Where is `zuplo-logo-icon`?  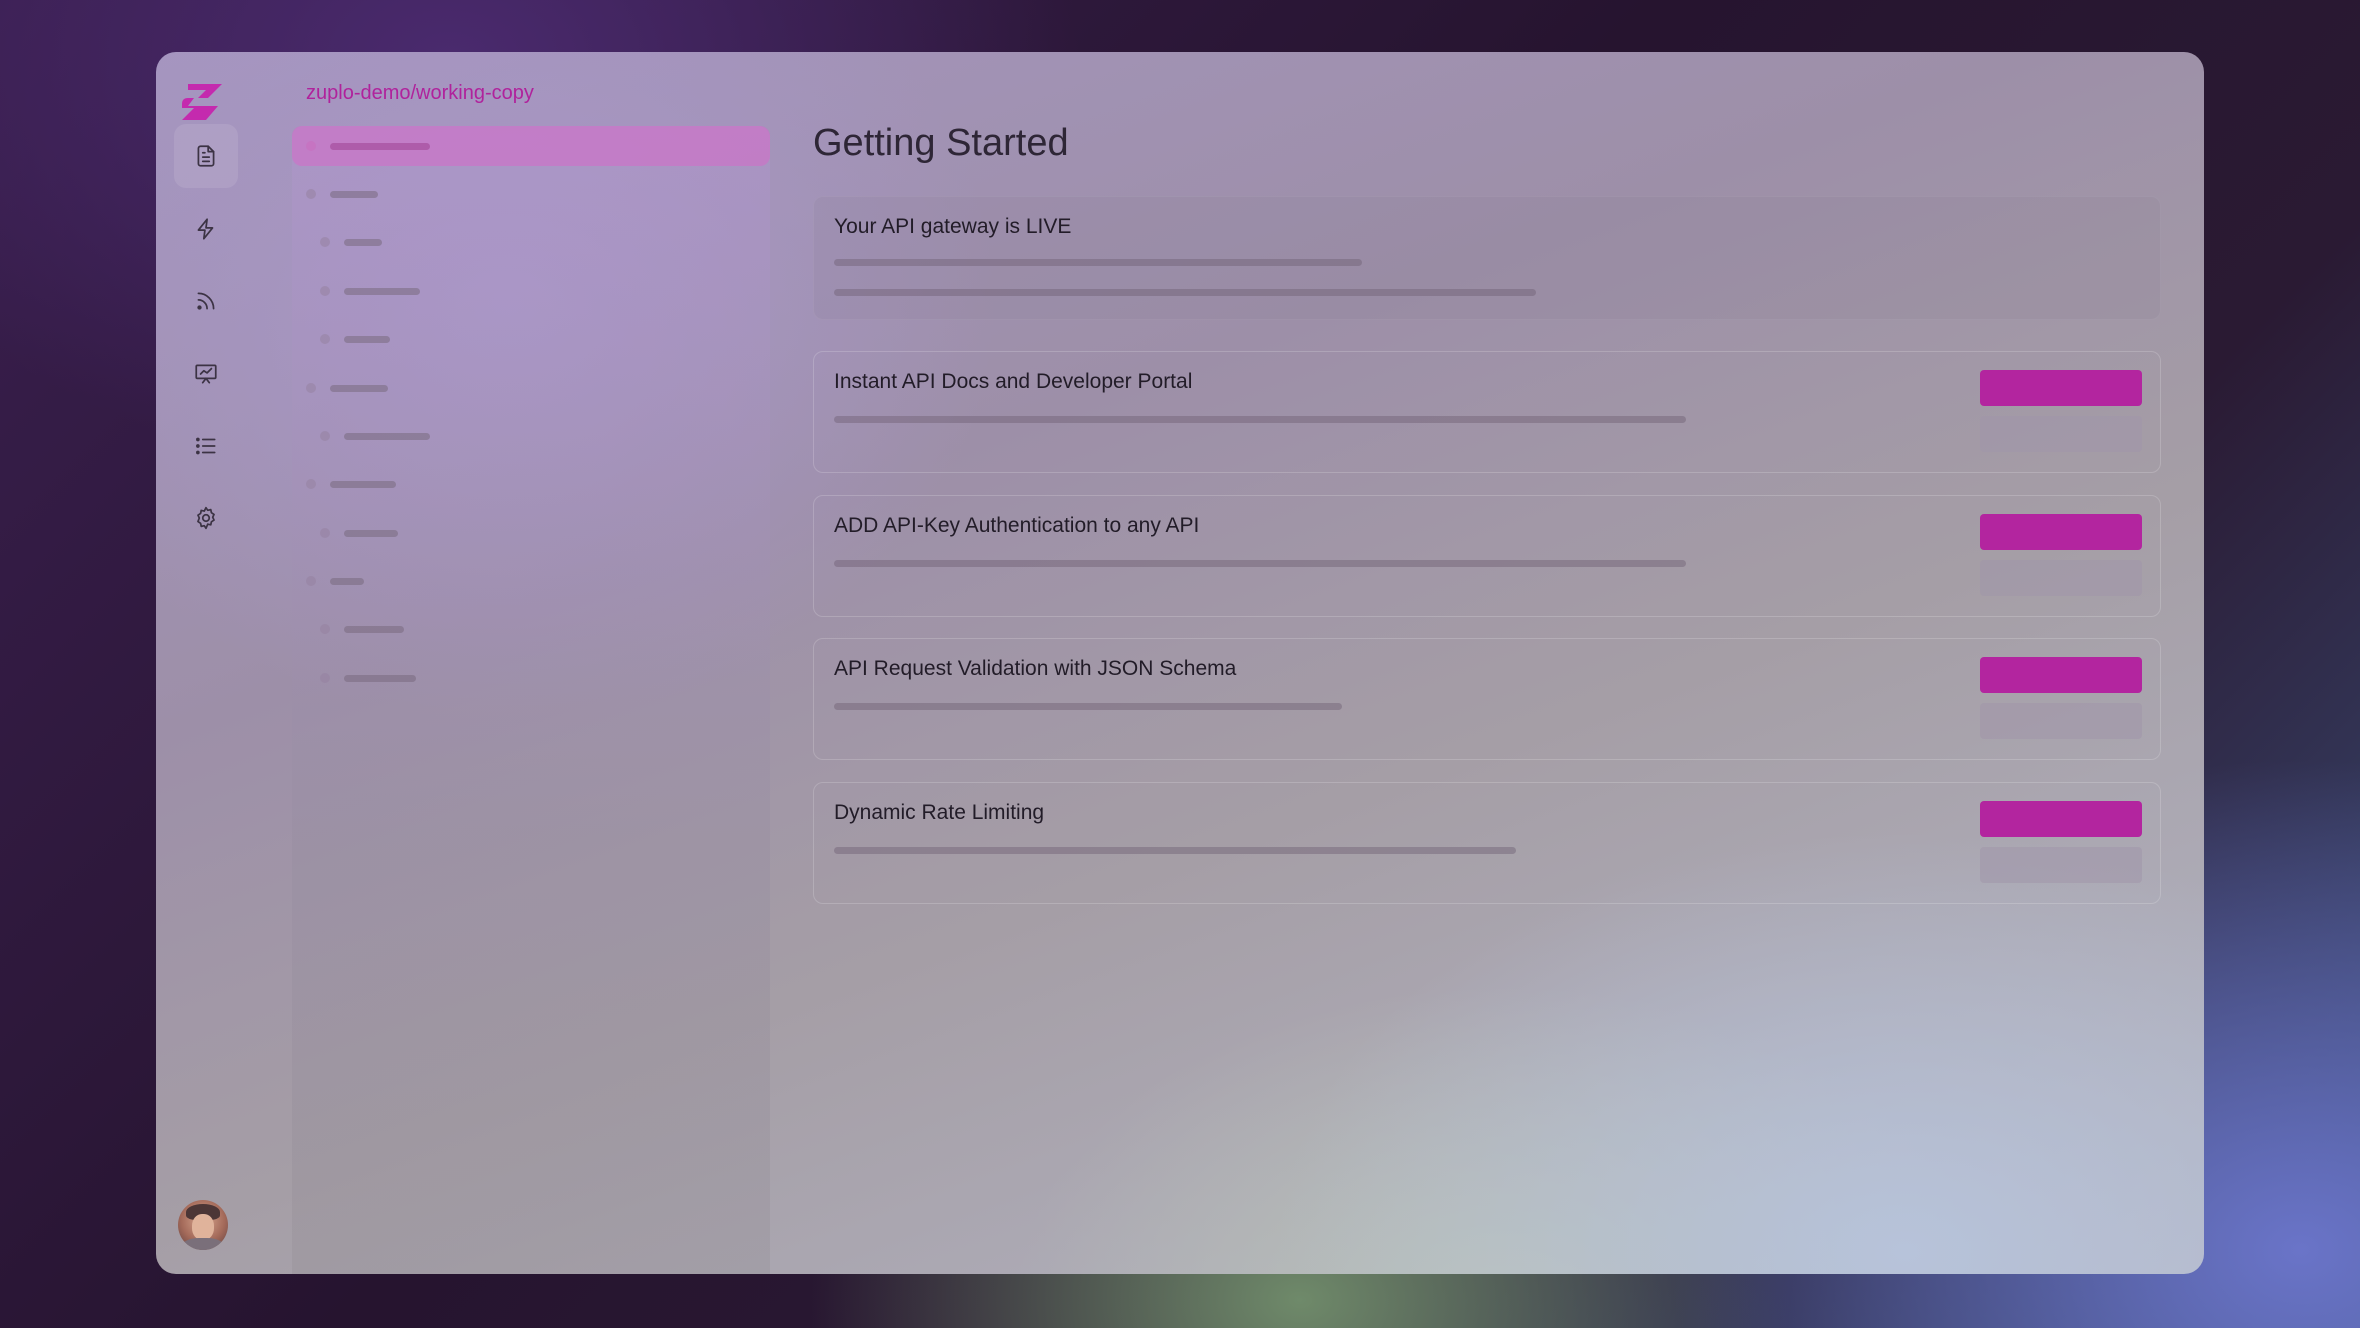
zuplo-logo-icon is located at coordinates (205, 102).